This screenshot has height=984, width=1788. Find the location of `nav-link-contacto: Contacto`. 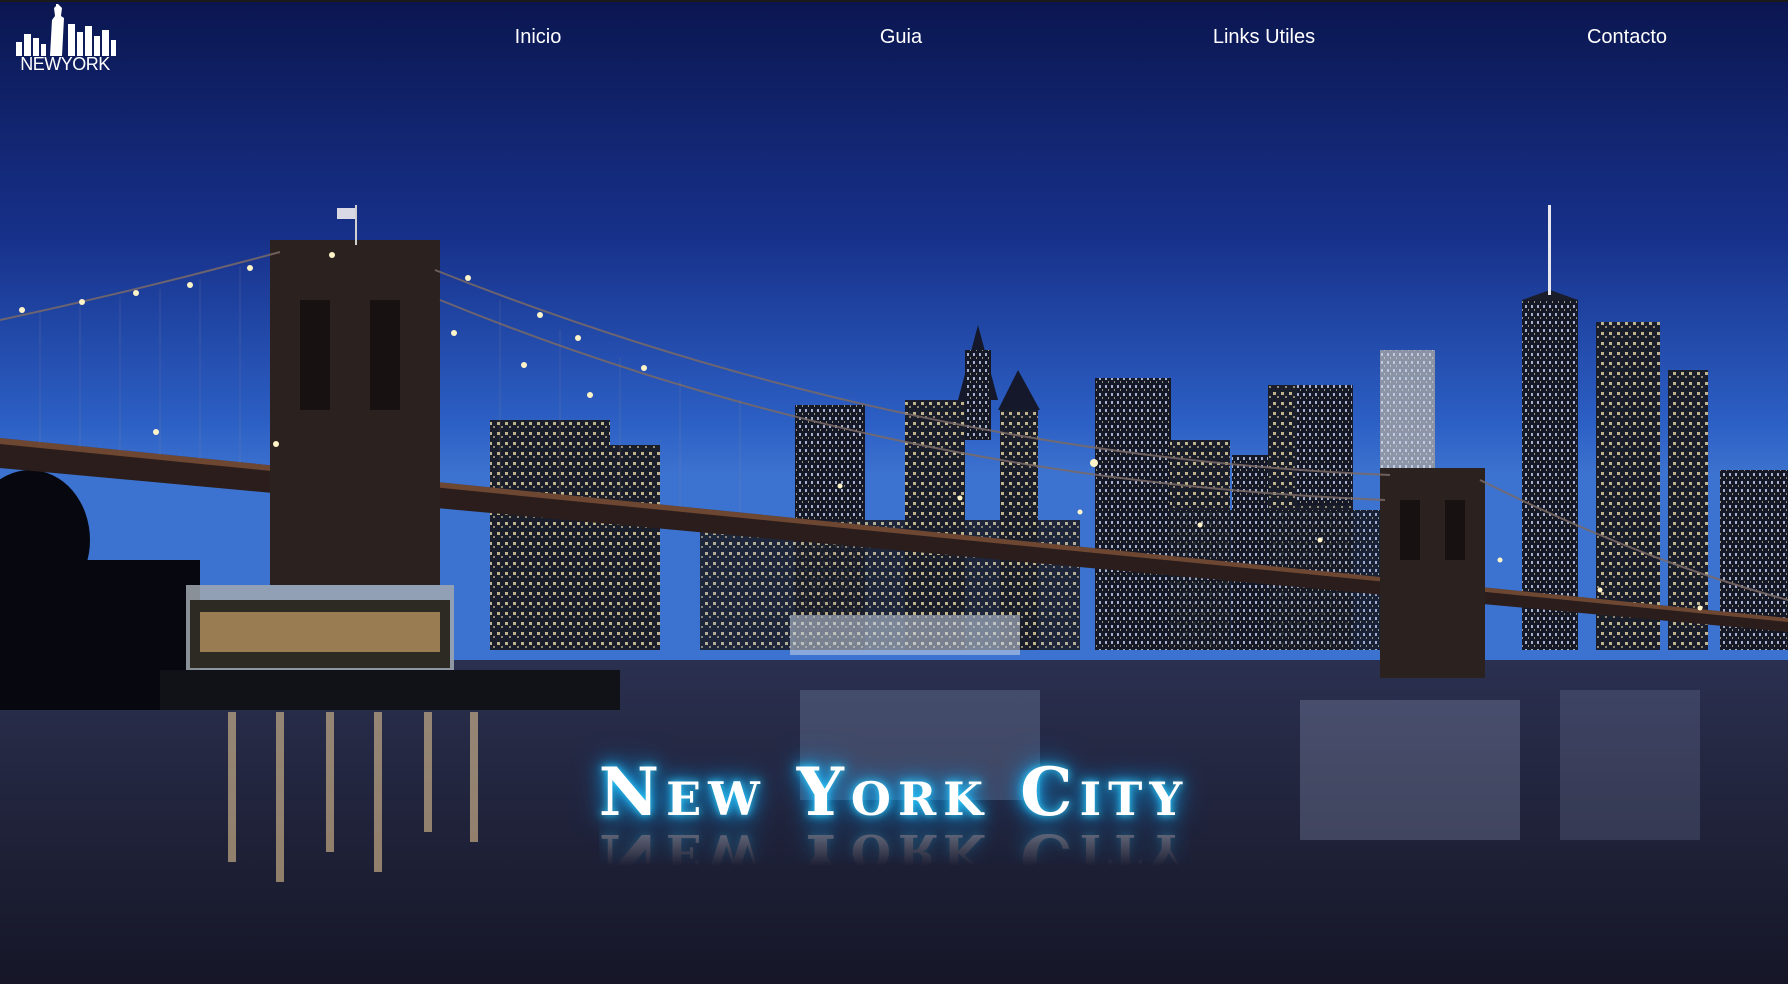

nav-link-contacto: Contacto is located at coordinates (1627, 37).